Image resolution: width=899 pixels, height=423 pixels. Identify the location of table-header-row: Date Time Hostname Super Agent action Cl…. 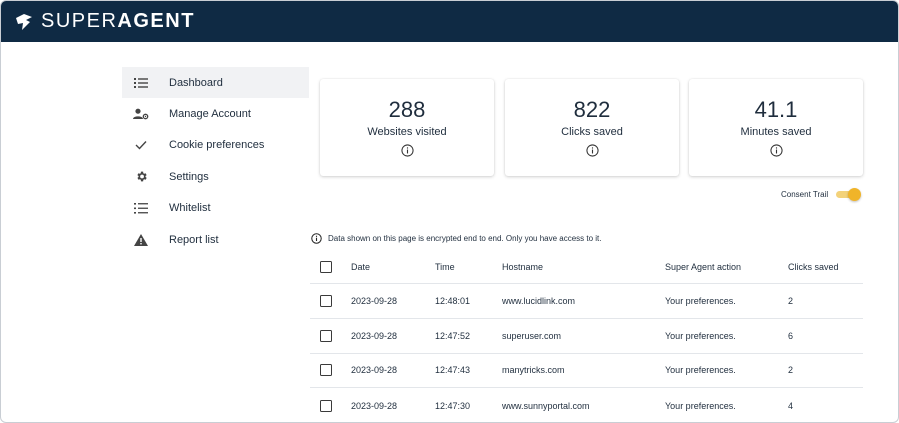
(586, 267).